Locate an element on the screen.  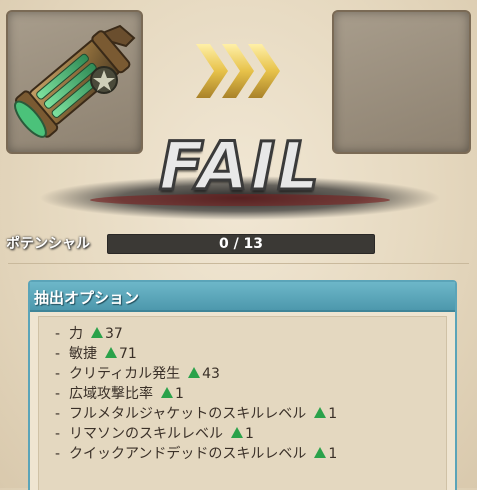
potential-value: 0 / 13 is located at coordinates (241, 244).